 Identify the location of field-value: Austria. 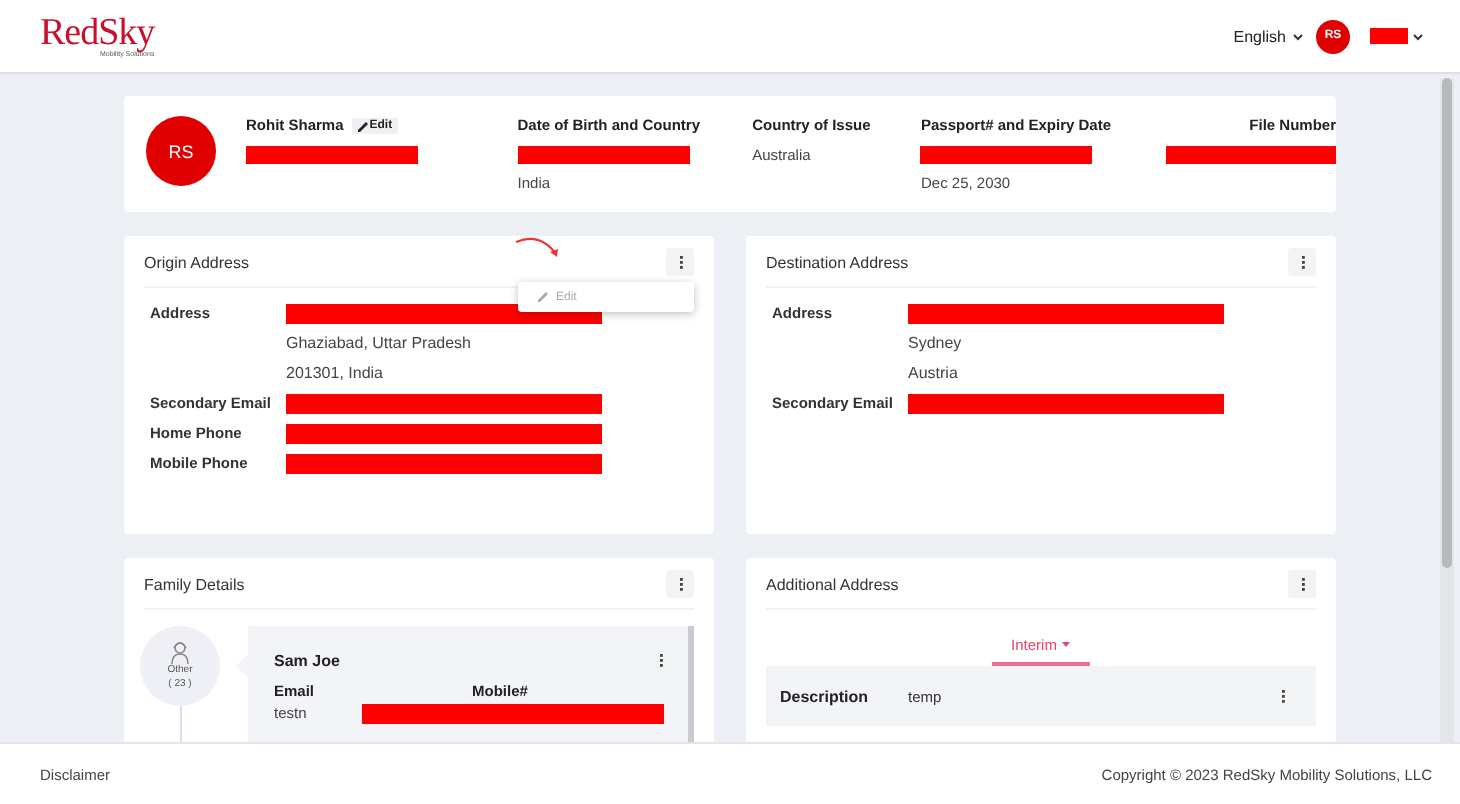
(934, 374).